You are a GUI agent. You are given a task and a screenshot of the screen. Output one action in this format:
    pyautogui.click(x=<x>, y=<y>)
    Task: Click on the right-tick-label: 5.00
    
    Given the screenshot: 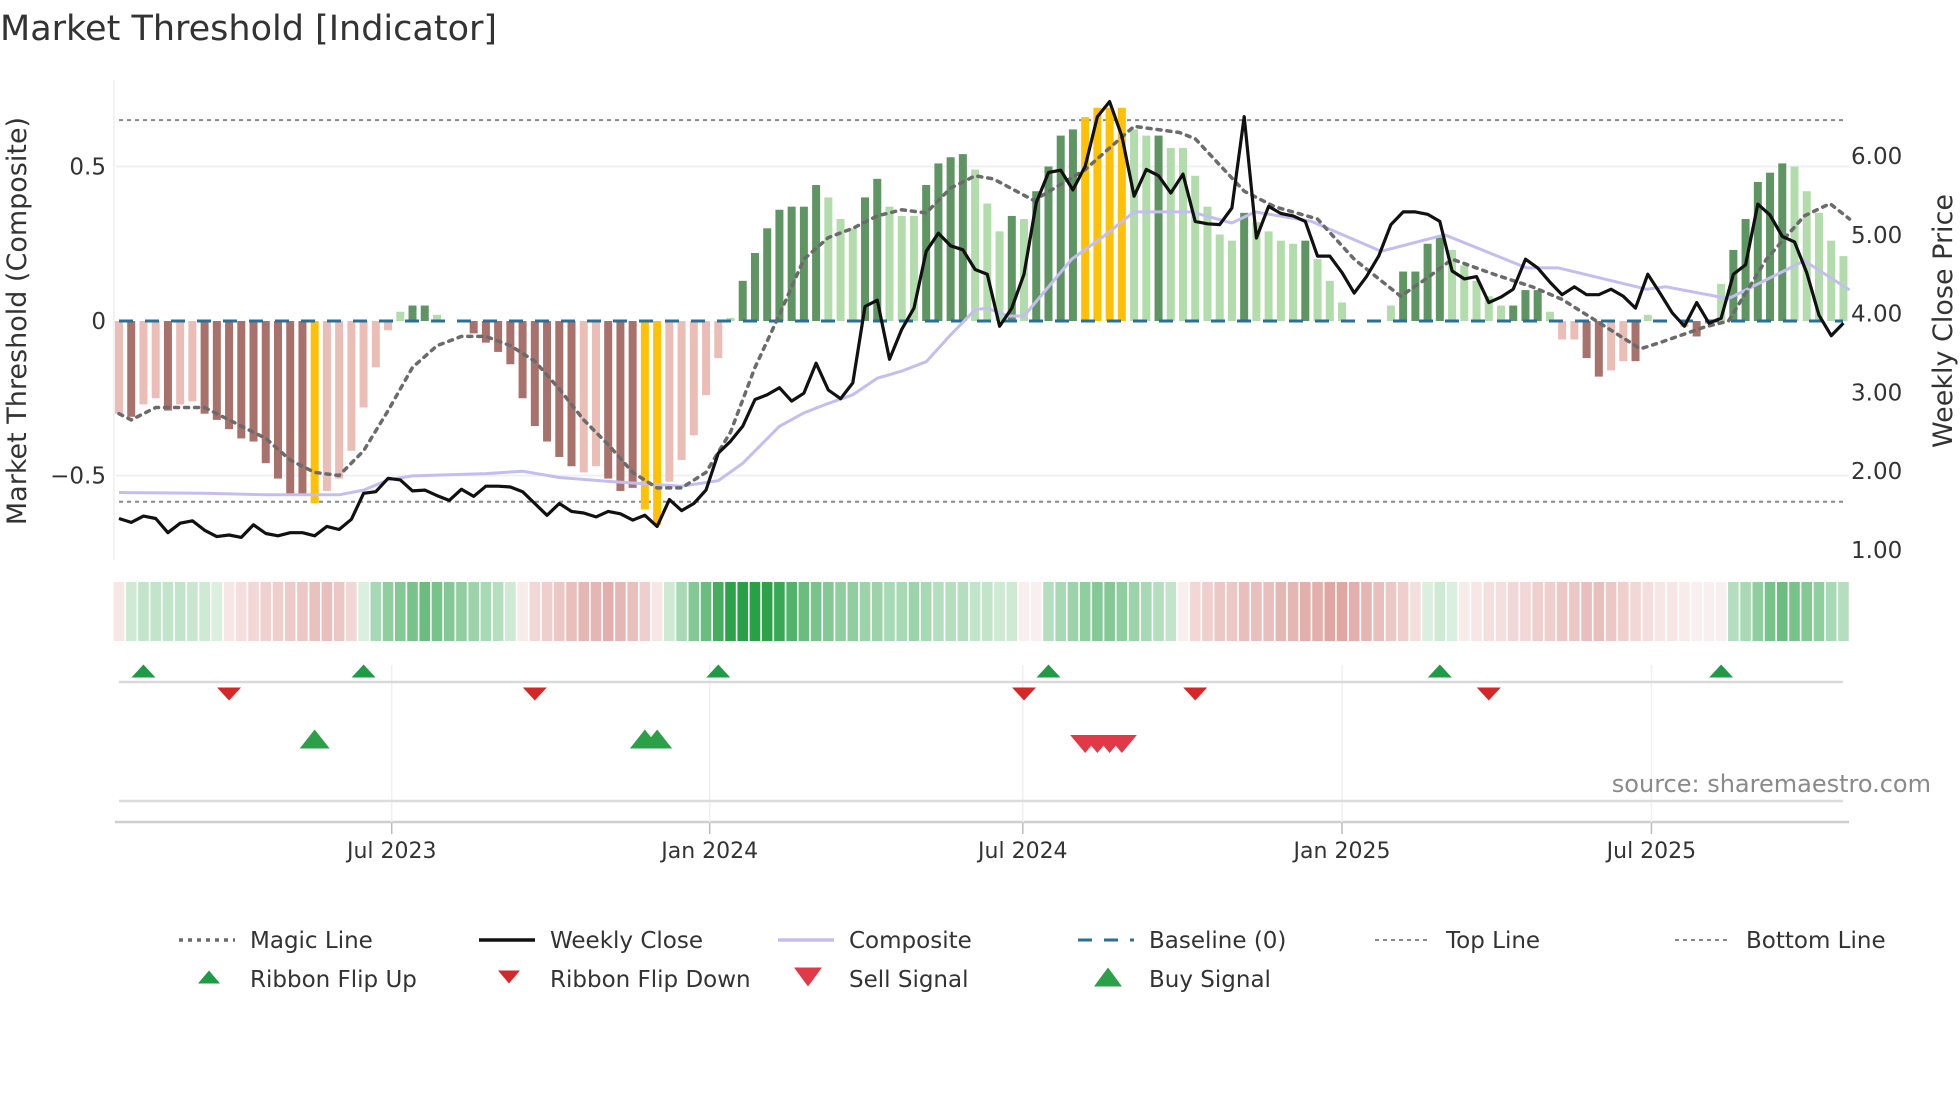 What is the action you would take?
    pyautogui.click(x=1876, y=236)
    